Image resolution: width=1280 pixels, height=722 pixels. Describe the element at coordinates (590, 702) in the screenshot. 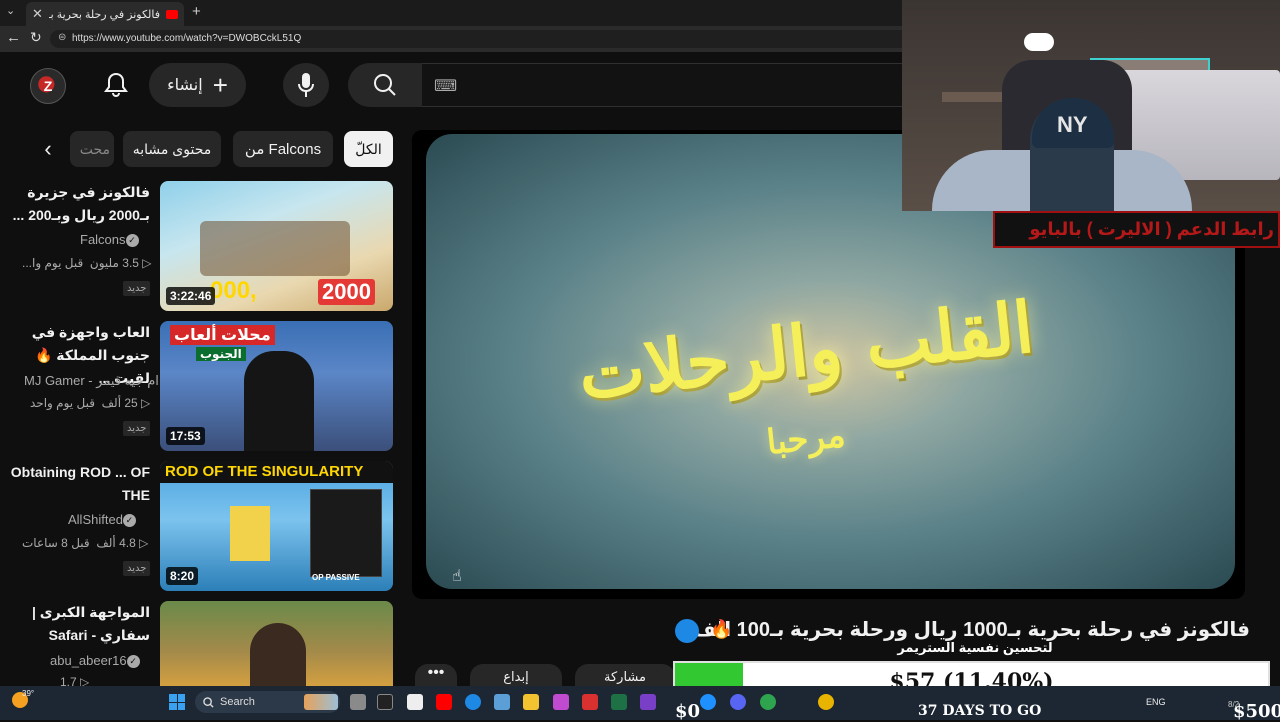

I see `wps-icon` at that location.